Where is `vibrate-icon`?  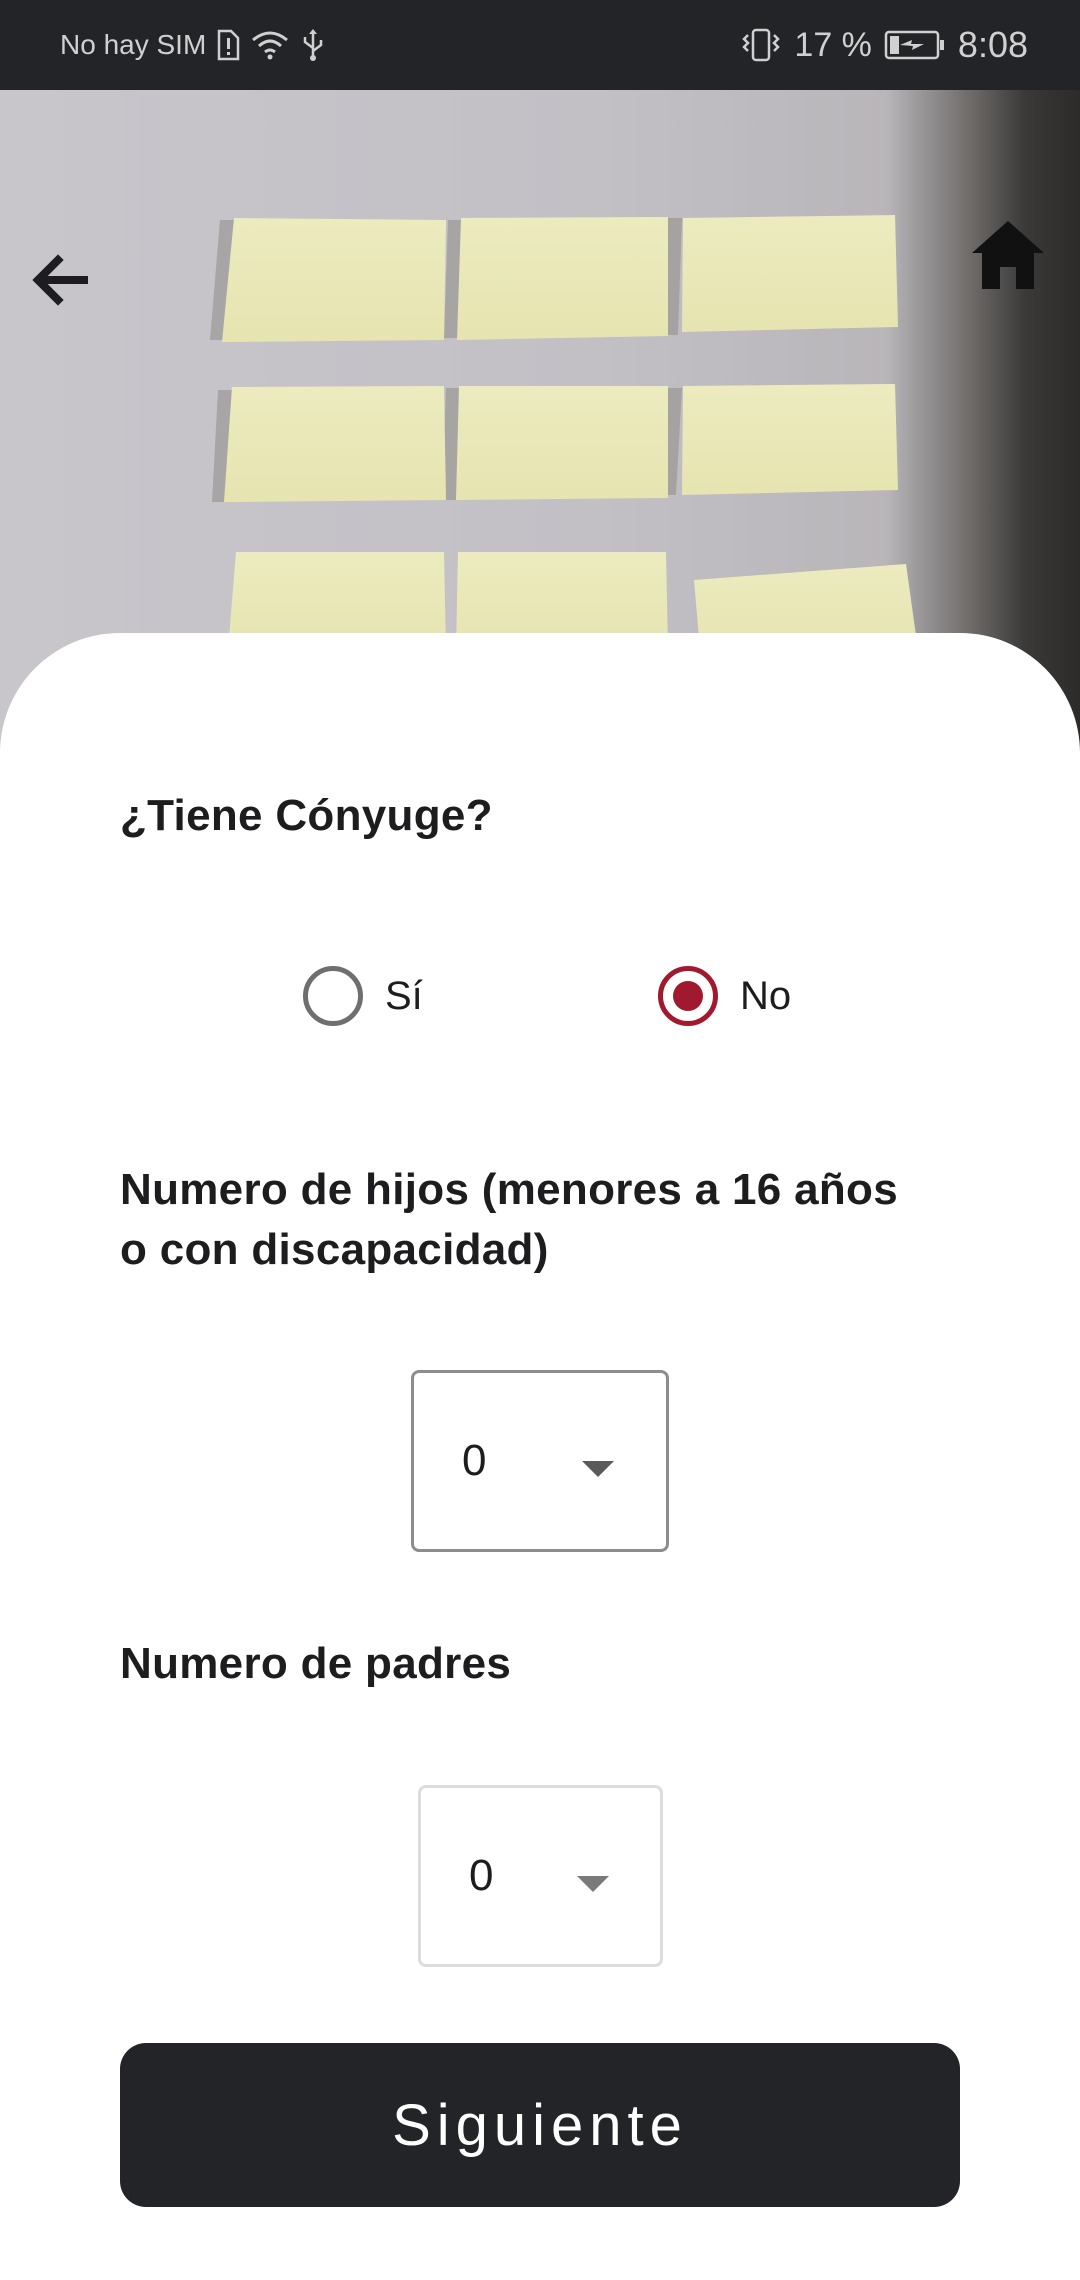
vibrate-icon is located at coordinates (761, 45).